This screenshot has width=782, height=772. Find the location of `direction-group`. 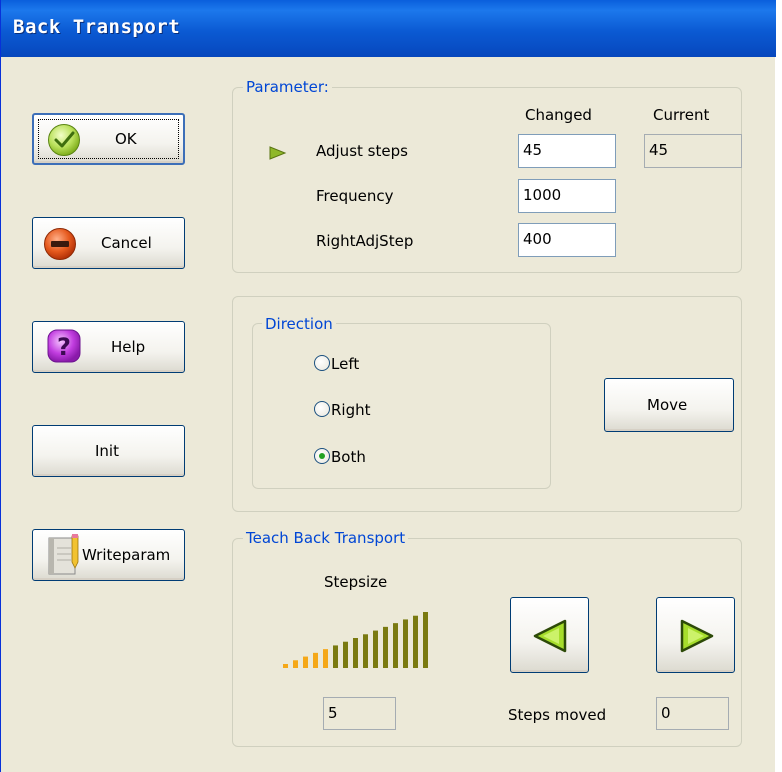

direction-group is located at coordinates (401, 406).